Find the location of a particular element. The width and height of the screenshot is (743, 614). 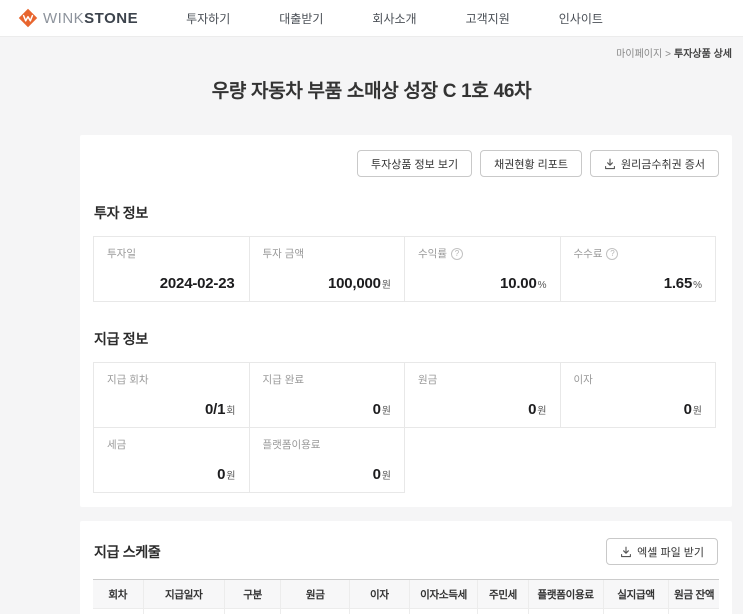

tax-value: 0 is located at coordinates (221, 474).